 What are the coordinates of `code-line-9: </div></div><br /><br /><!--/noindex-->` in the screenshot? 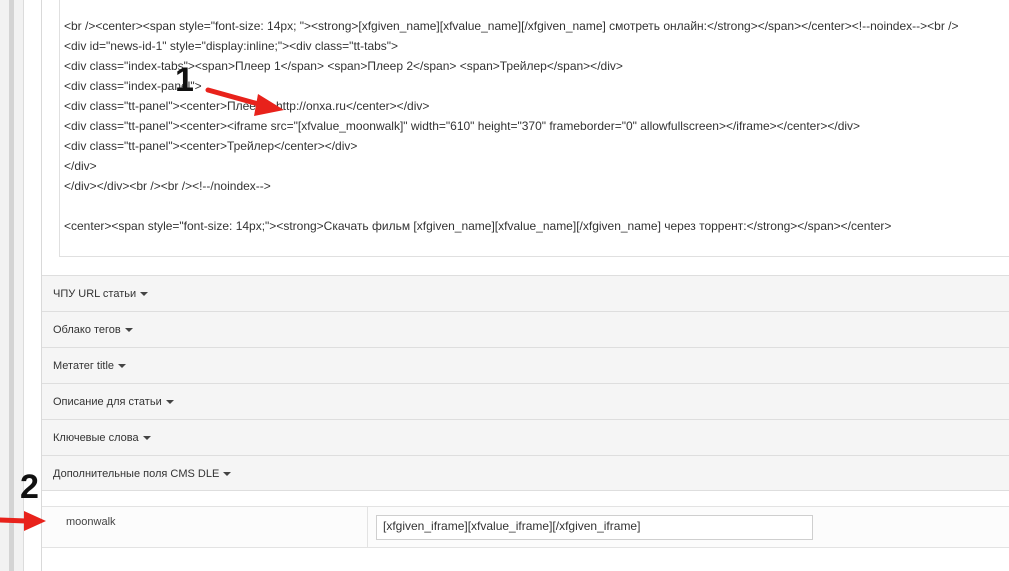 It's located at (167, 186).